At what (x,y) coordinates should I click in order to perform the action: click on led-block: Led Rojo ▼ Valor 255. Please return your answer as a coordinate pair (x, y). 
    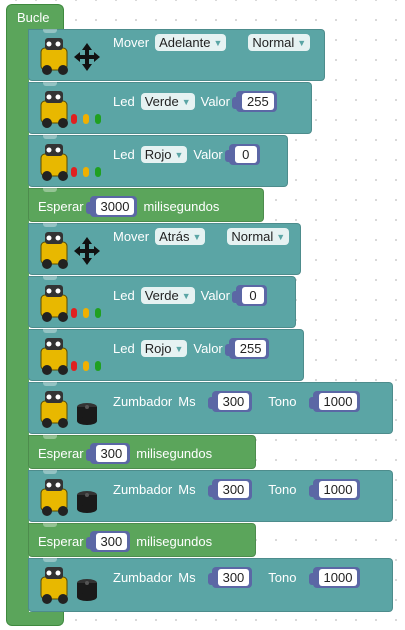
    Looking at the image, I should click on (166, 355).